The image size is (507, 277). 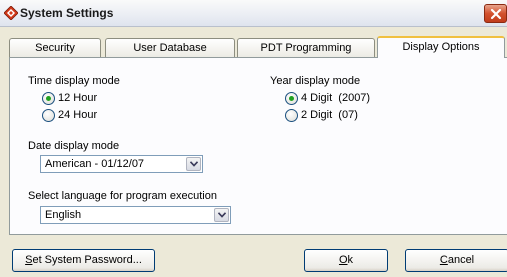 What do you see at coordinates (78, 98) in the screenshot?
I see `radio-12-hour-label: 12 Hour` at bounding box center [78, 98].